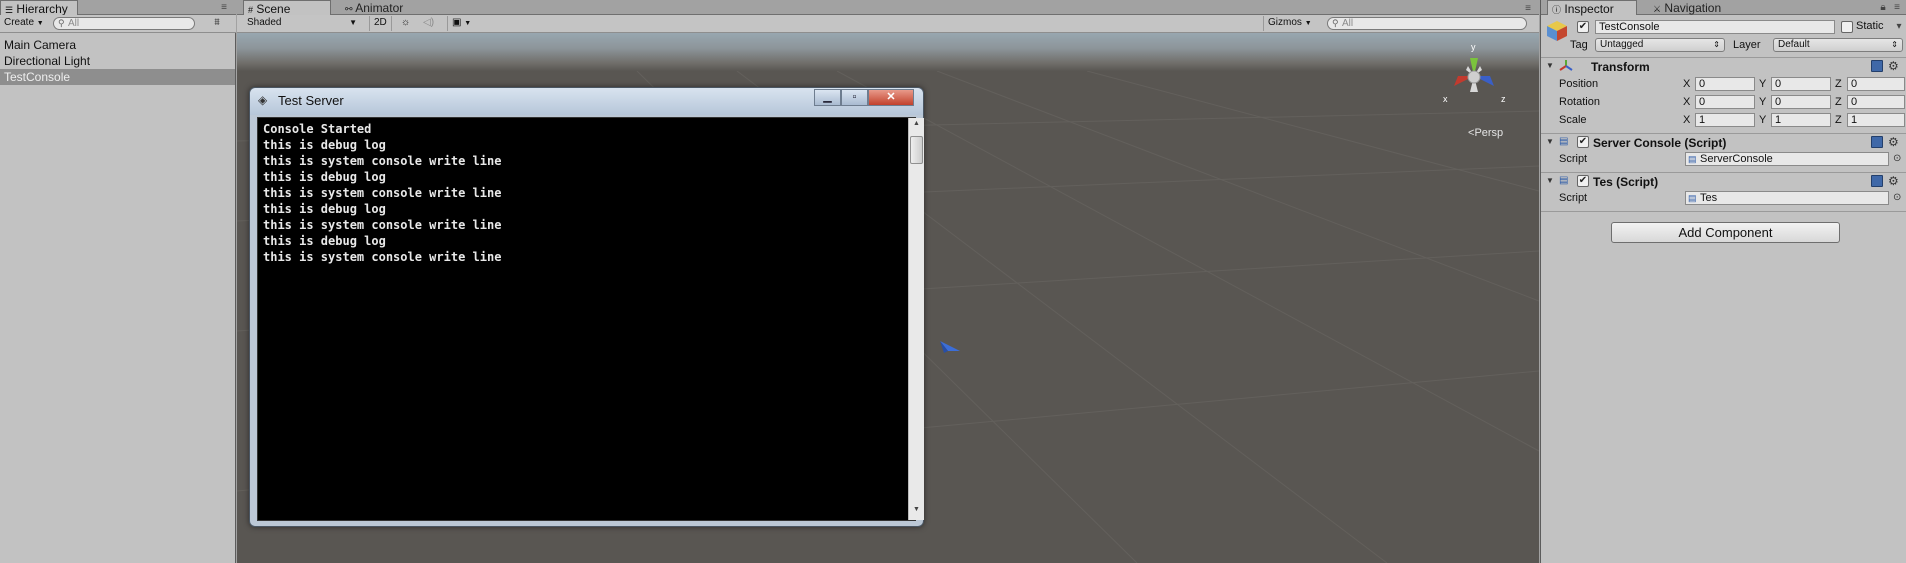 The width and height of the screenshot is (1906, 563). I want to click on scroll-up-icon: ▲, so click(916, 126).